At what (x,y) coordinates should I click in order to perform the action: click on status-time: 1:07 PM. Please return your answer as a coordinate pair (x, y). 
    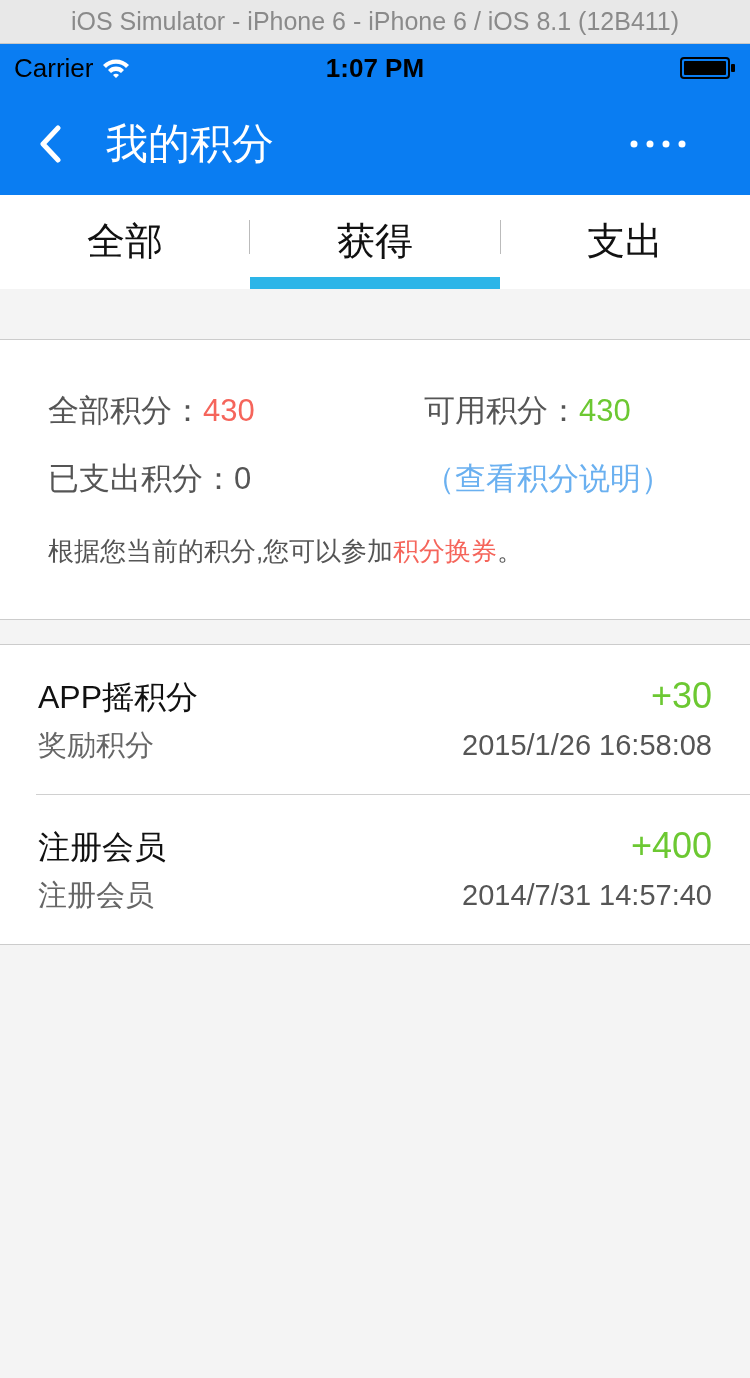
    Looking at the image, I should click on (375, 68).